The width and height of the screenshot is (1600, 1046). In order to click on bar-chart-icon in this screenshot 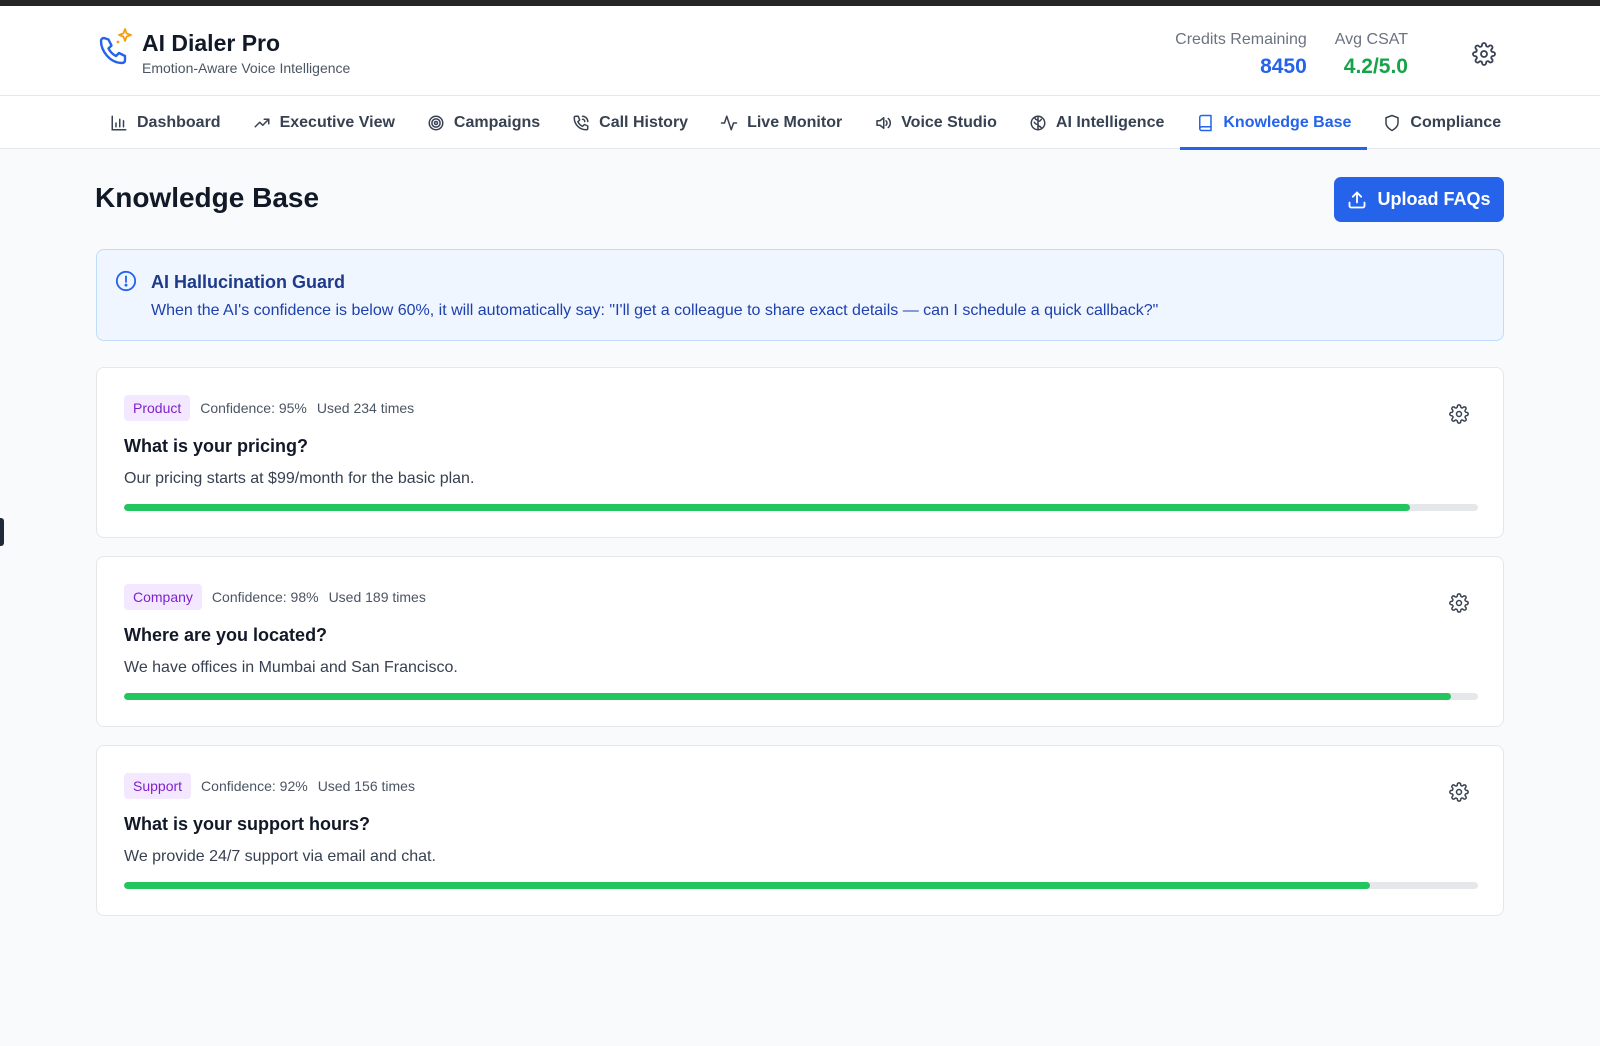, I will do `click(119, 122)`.